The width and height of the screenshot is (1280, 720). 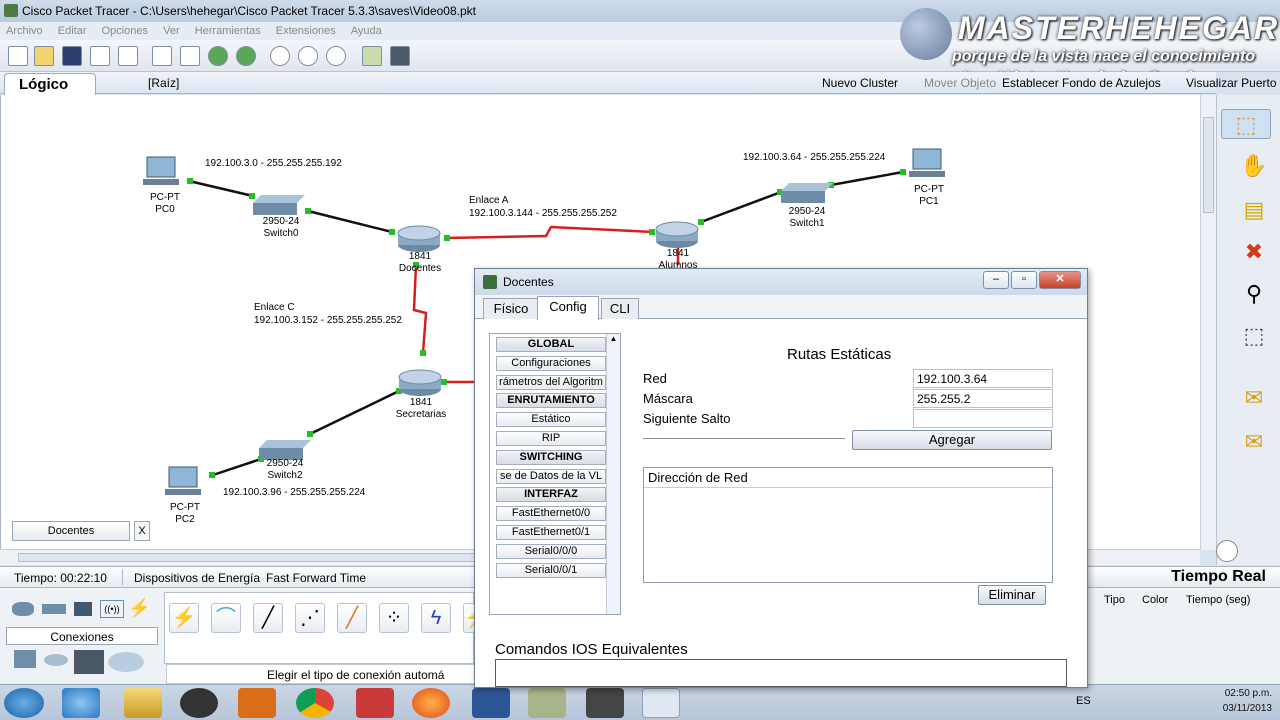 I want to click on paste-icon, so click(x=190, y=56).